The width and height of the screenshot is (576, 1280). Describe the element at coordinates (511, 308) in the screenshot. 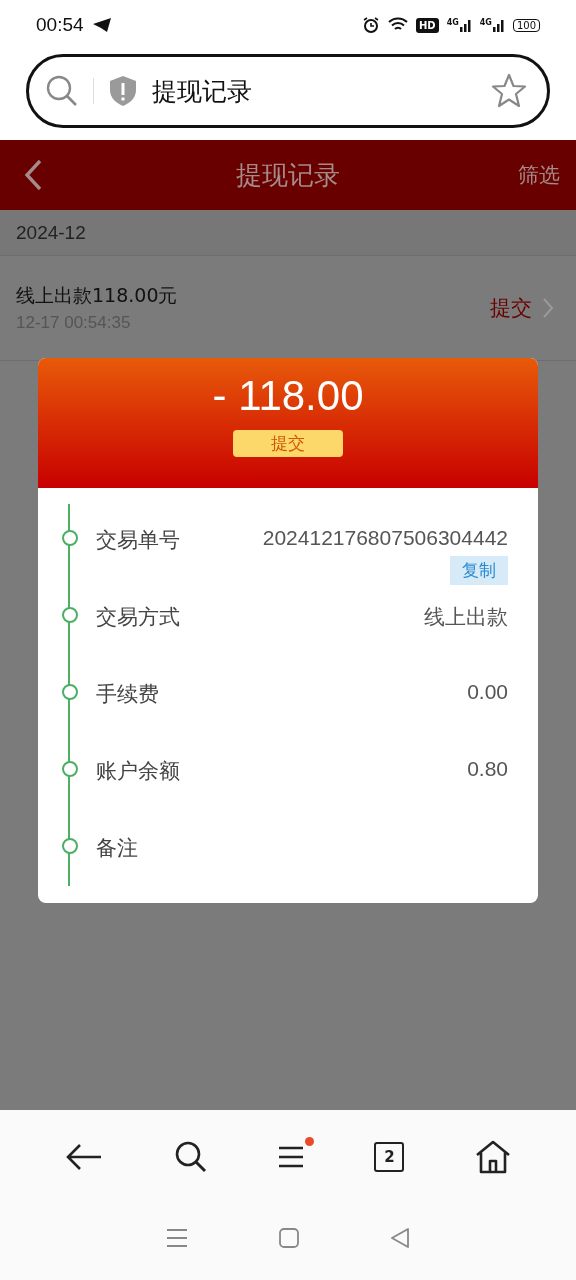

I see `record-status: 提交` at that location.